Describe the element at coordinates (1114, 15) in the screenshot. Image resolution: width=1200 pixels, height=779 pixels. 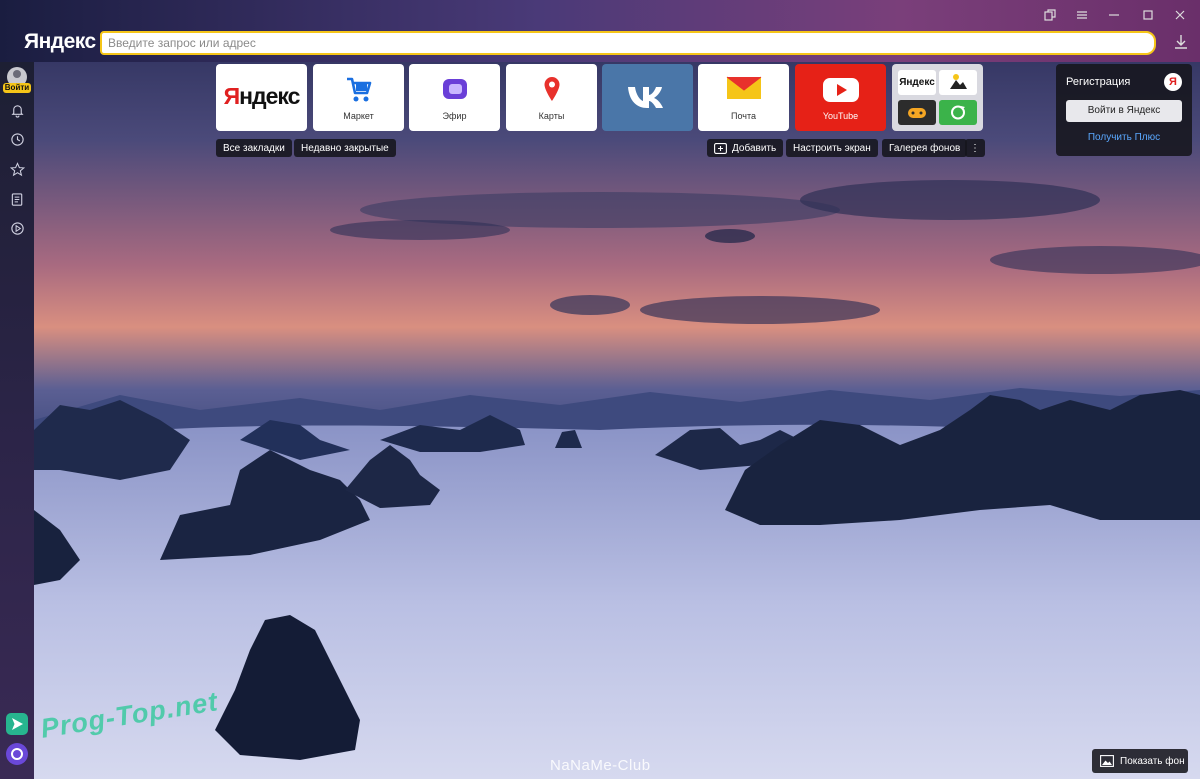
I see `minimize-icon` at that location.